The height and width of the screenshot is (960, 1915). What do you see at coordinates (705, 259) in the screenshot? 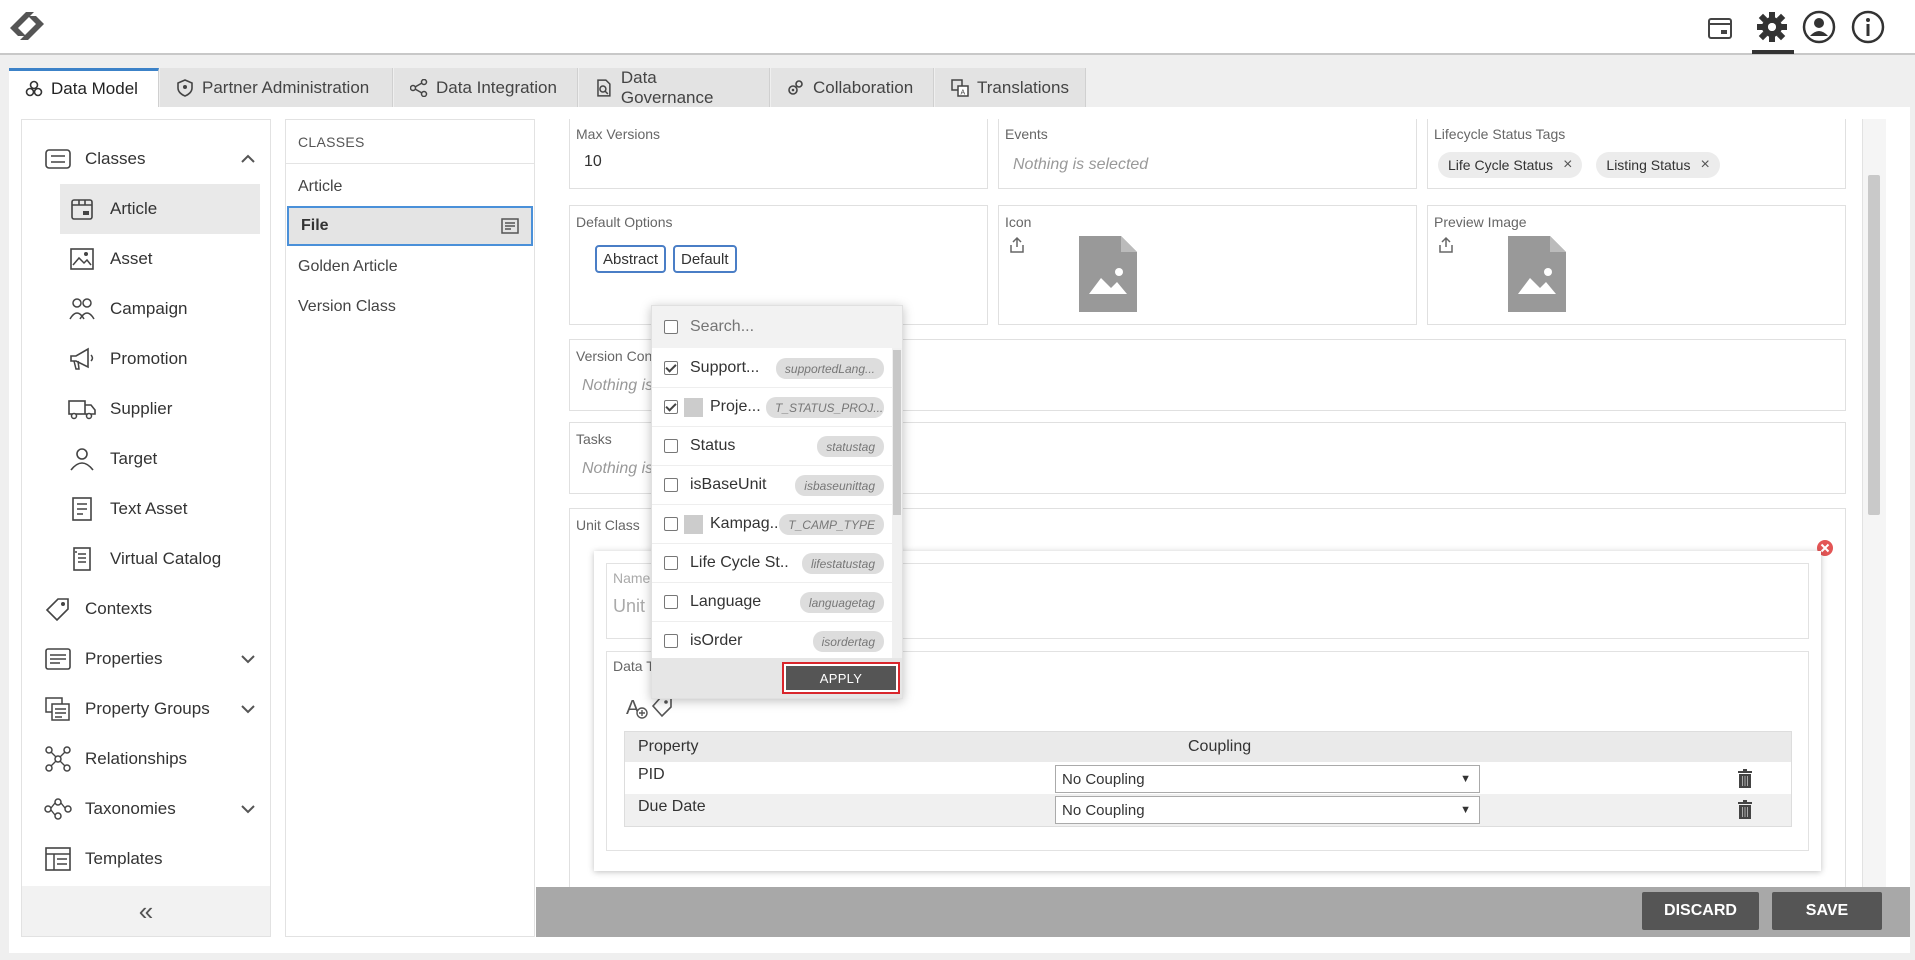
I see `default-option-button: Default` at bounding box center [705, 259].